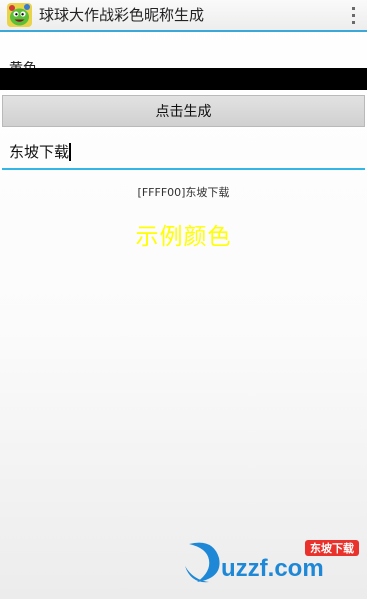 Image resolution: width=367 pixels, height=599 pixels. I want to click on overflow-menu-icon, so click(353, 15).